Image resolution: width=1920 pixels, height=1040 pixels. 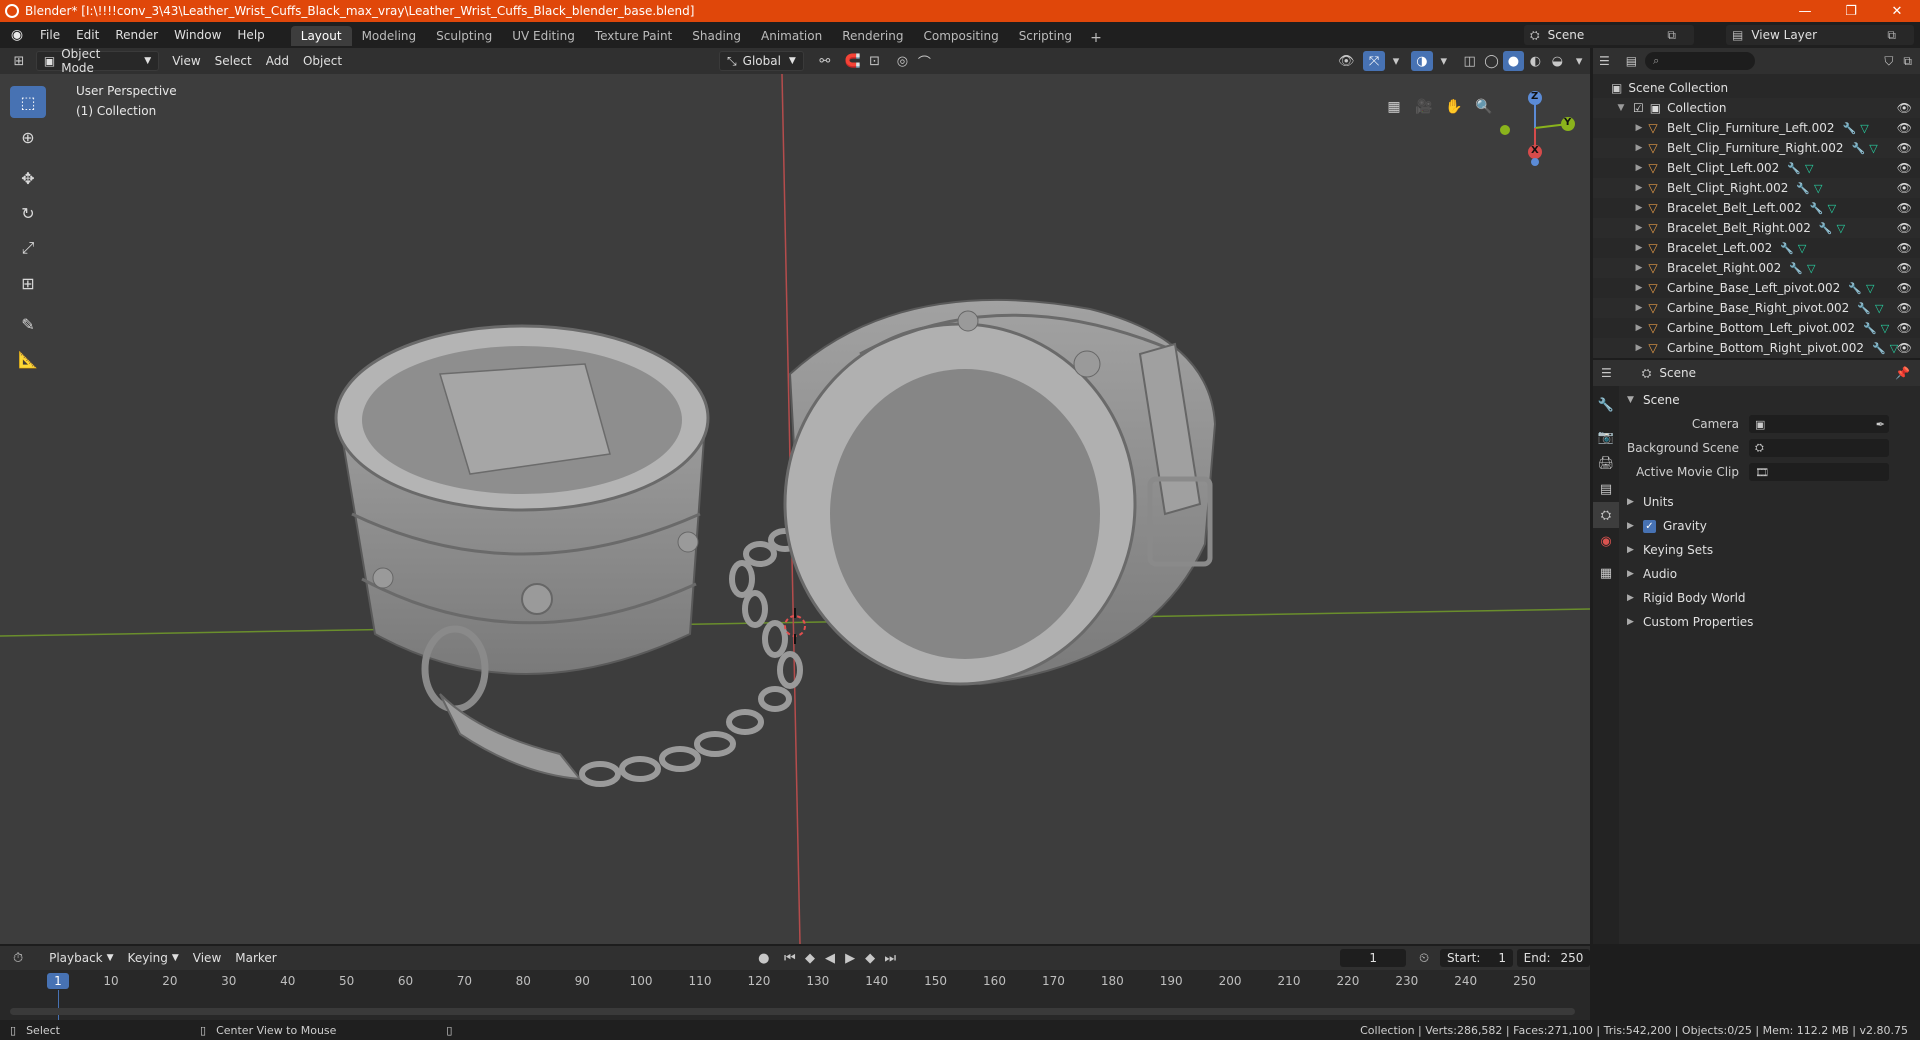 I want to click on solid-shading-icon: ●, so click(x=1513, y=61).